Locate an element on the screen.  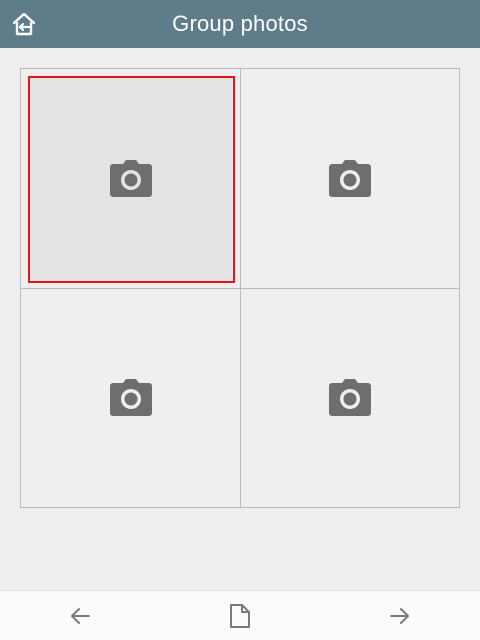
home-back-icon is located at coordinates (24, 24).